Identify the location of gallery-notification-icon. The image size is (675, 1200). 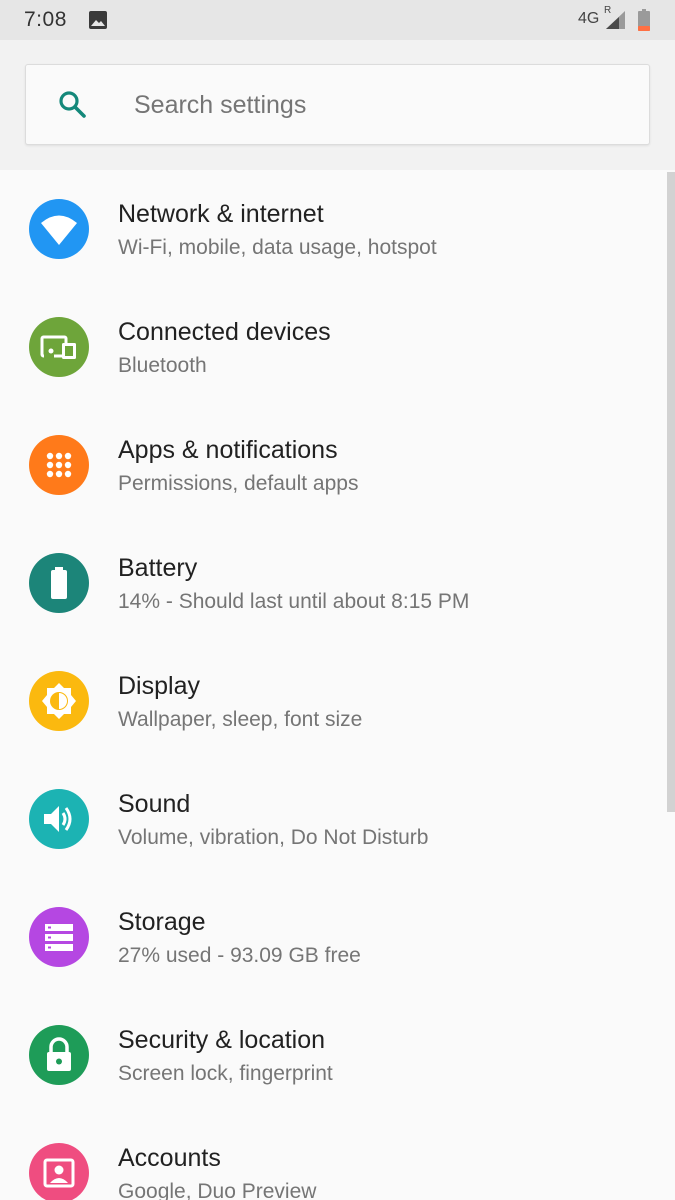
(98, 22).